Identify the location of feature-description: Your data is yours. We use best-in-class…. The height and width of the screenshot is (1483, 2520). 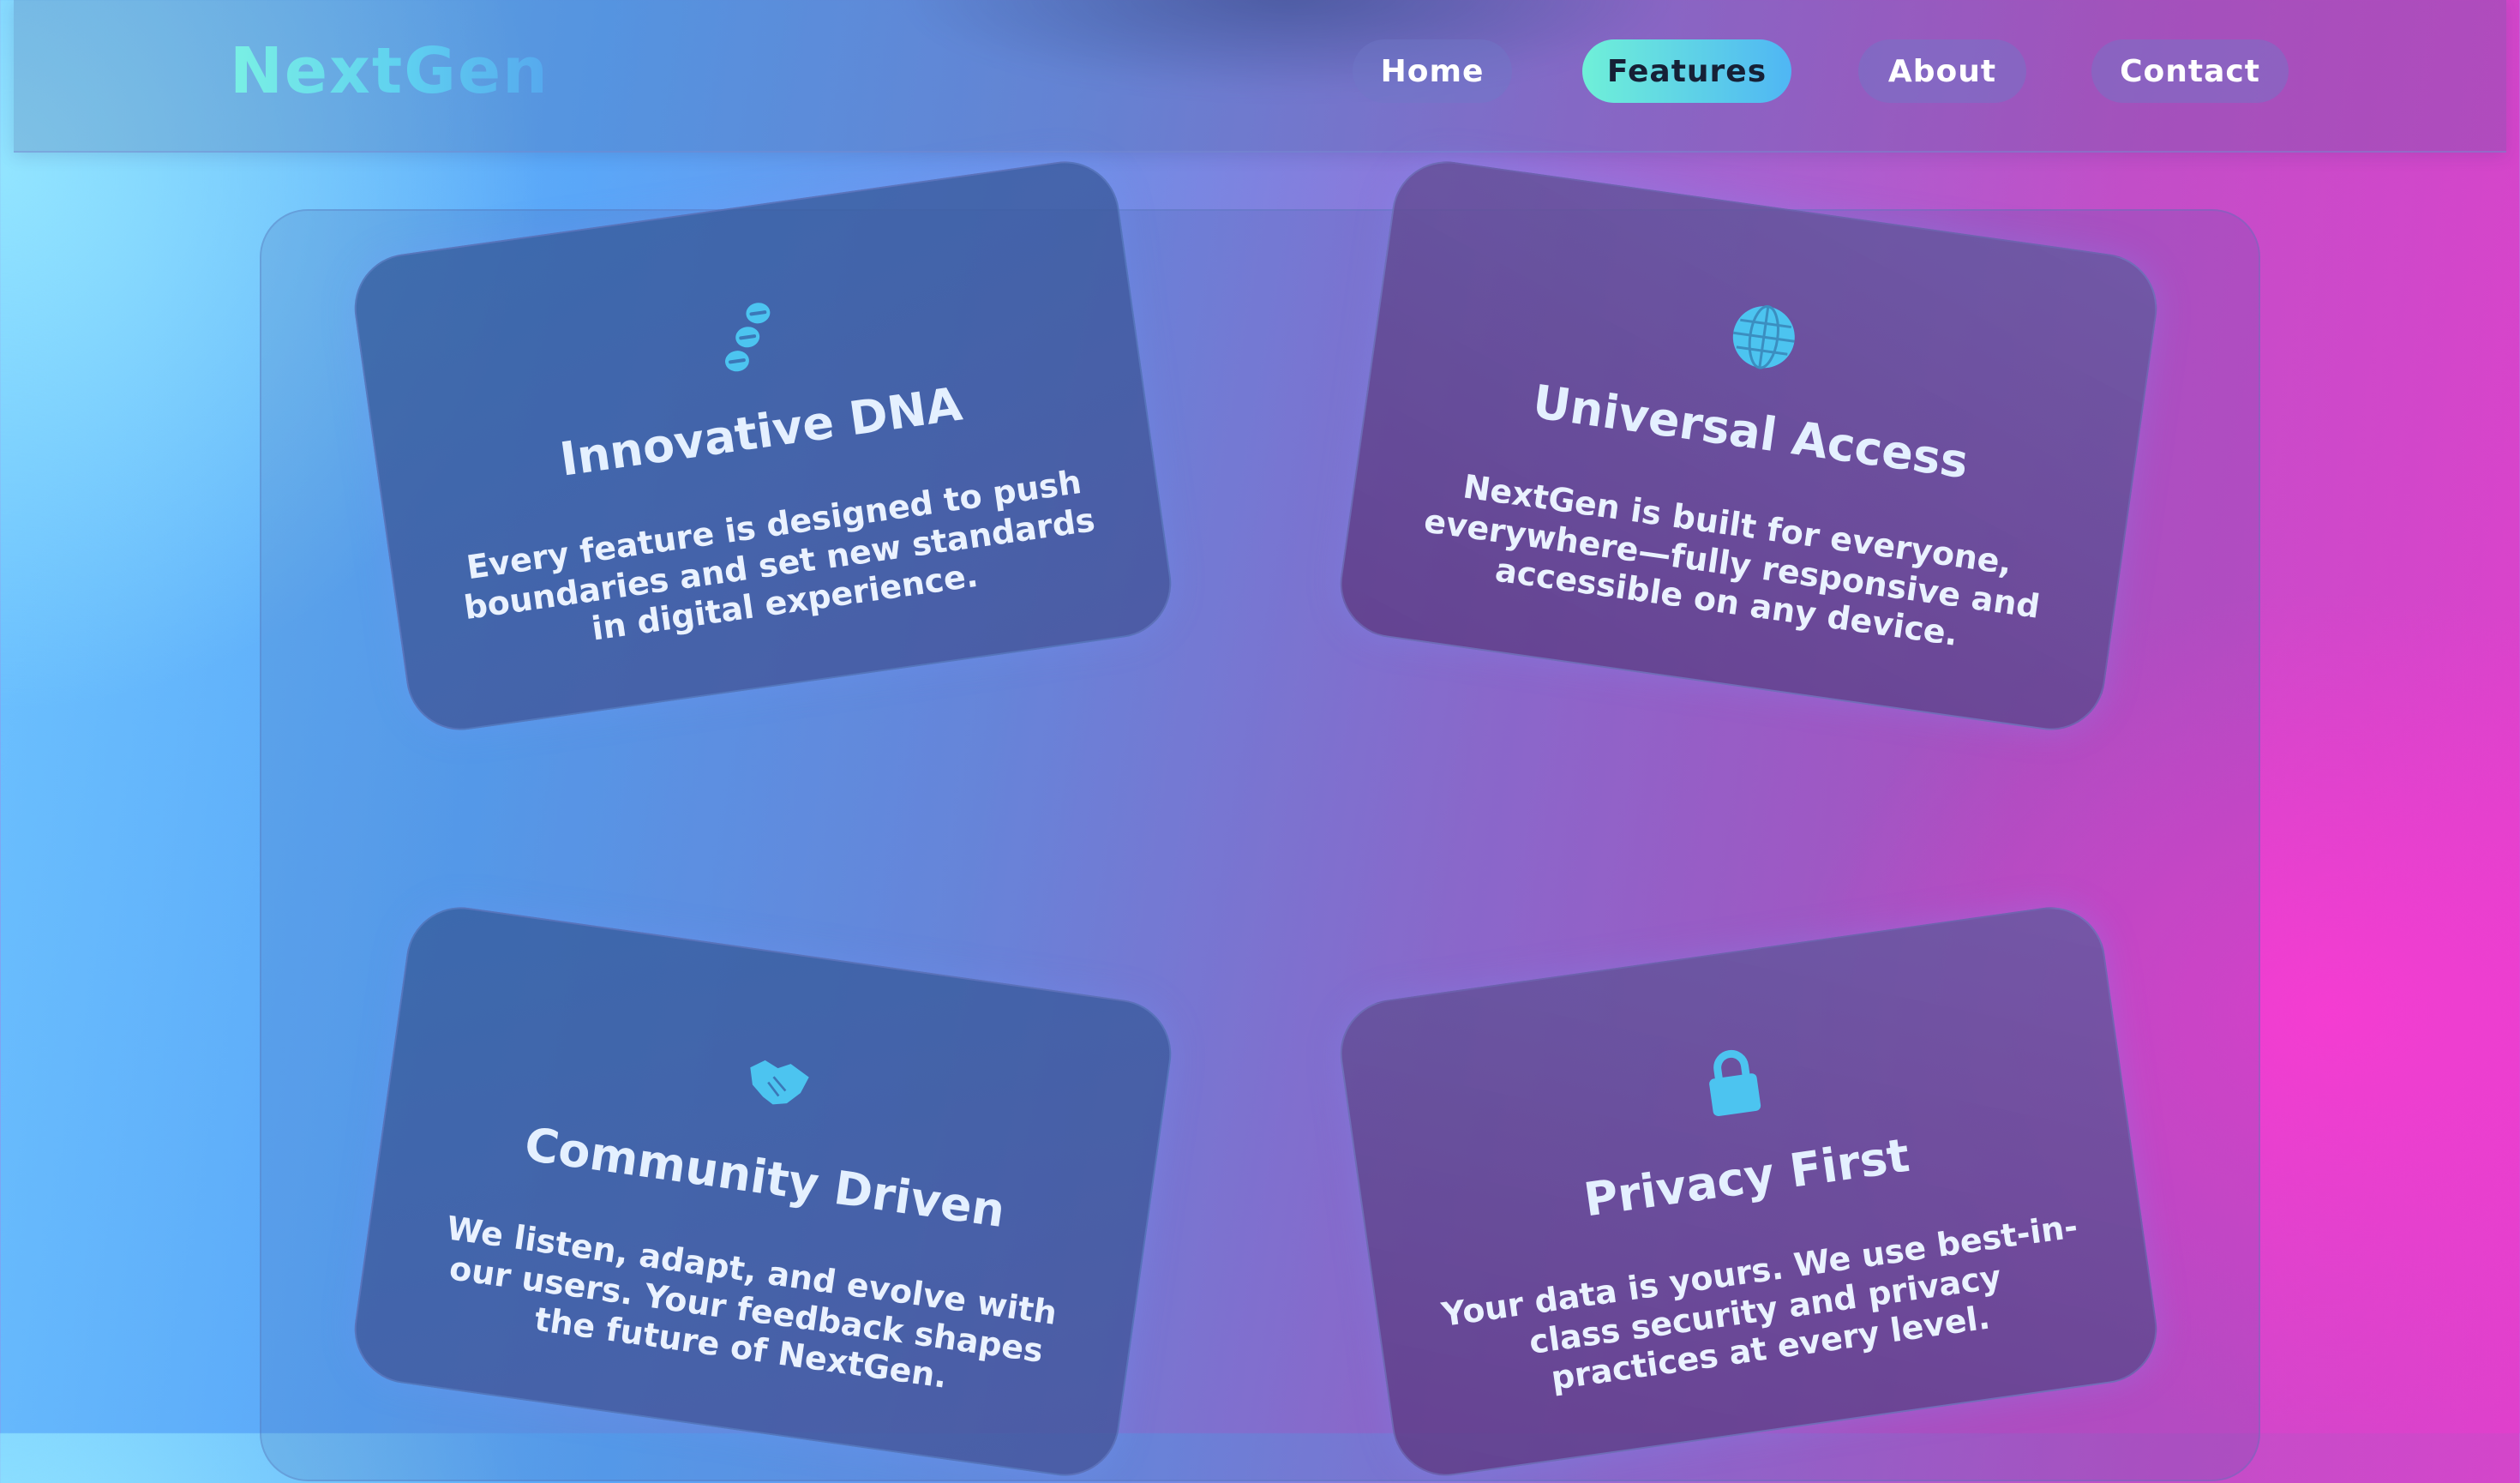
(1759, 1302).